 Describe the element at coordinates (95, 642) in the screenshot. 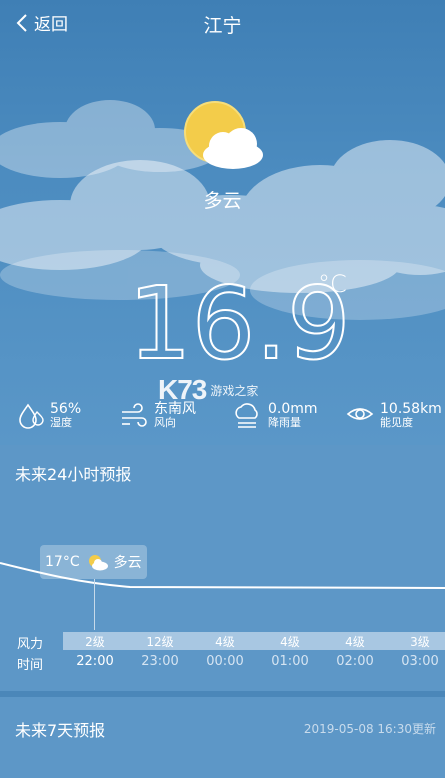

I see `wind-force-cell: 2级` at that location.